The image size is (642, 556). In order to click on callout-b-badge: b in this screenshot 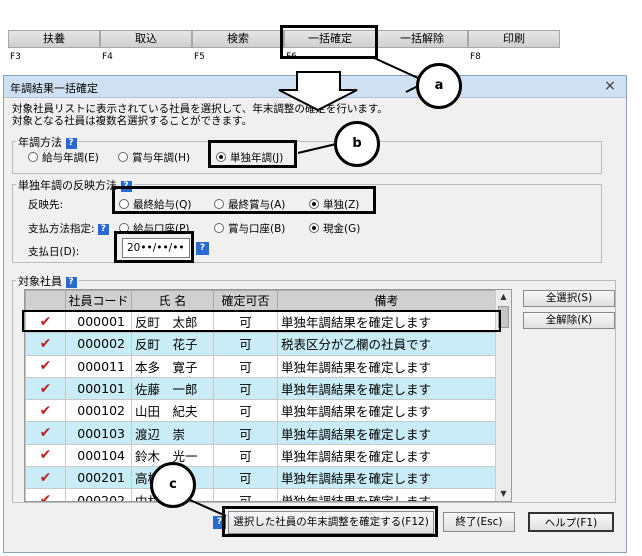, I will do `click(357, 144)`.